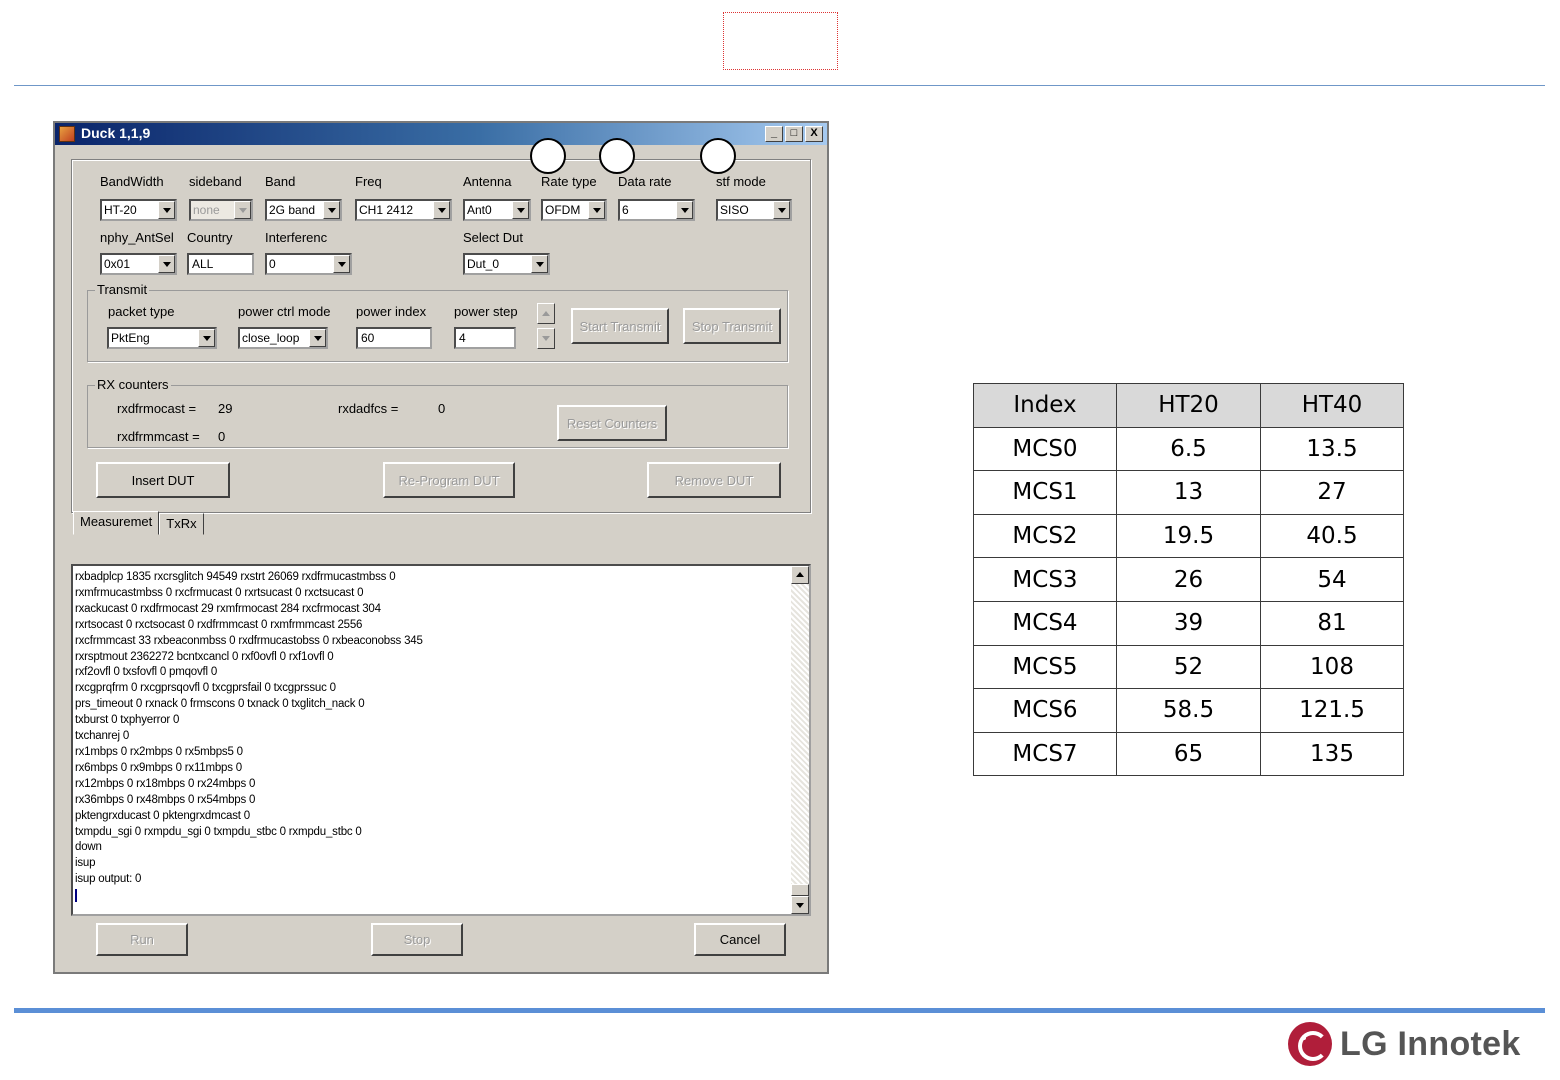  What do you see at coordinates (1332, 710) in the screenshot?
I see `table-cell: 121.5` at bounding box center [1332, 710].